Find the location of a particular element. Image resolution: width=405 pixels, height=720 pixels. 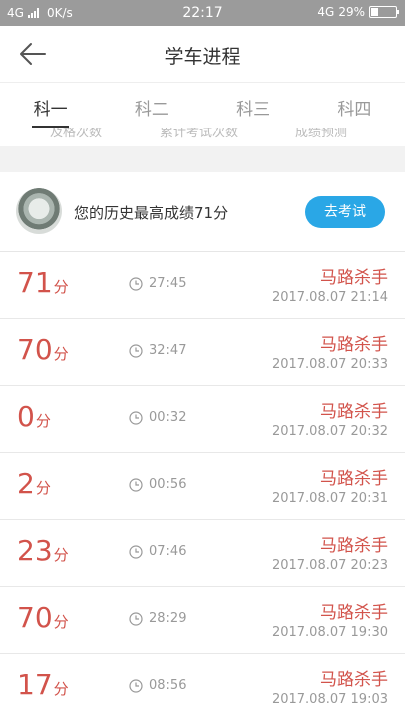

record-score: 0分 is located at coordinates (34, 416).